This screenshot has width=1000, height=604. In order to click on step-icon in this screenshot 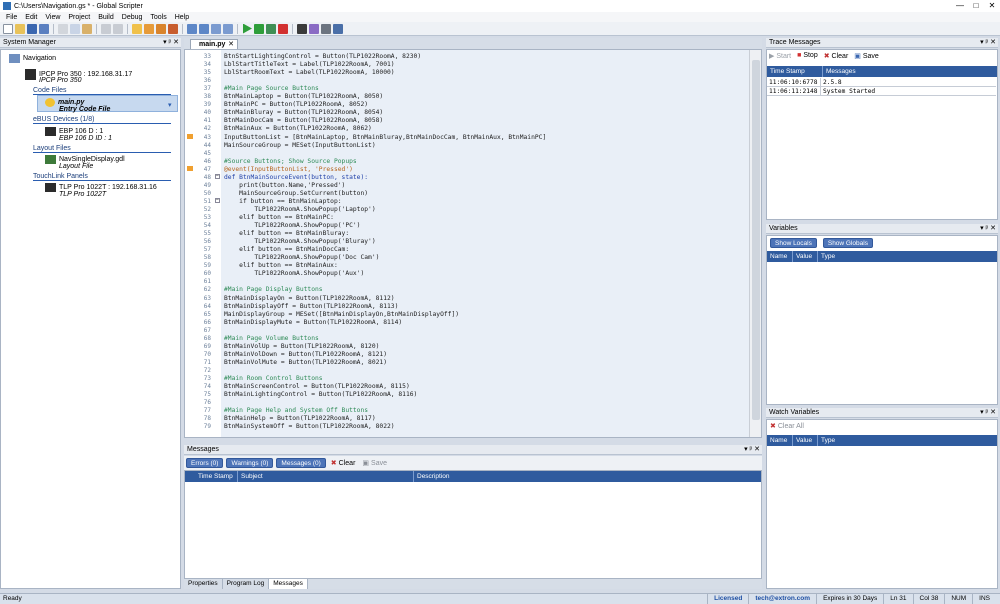, I will do `click(271, 28)`.